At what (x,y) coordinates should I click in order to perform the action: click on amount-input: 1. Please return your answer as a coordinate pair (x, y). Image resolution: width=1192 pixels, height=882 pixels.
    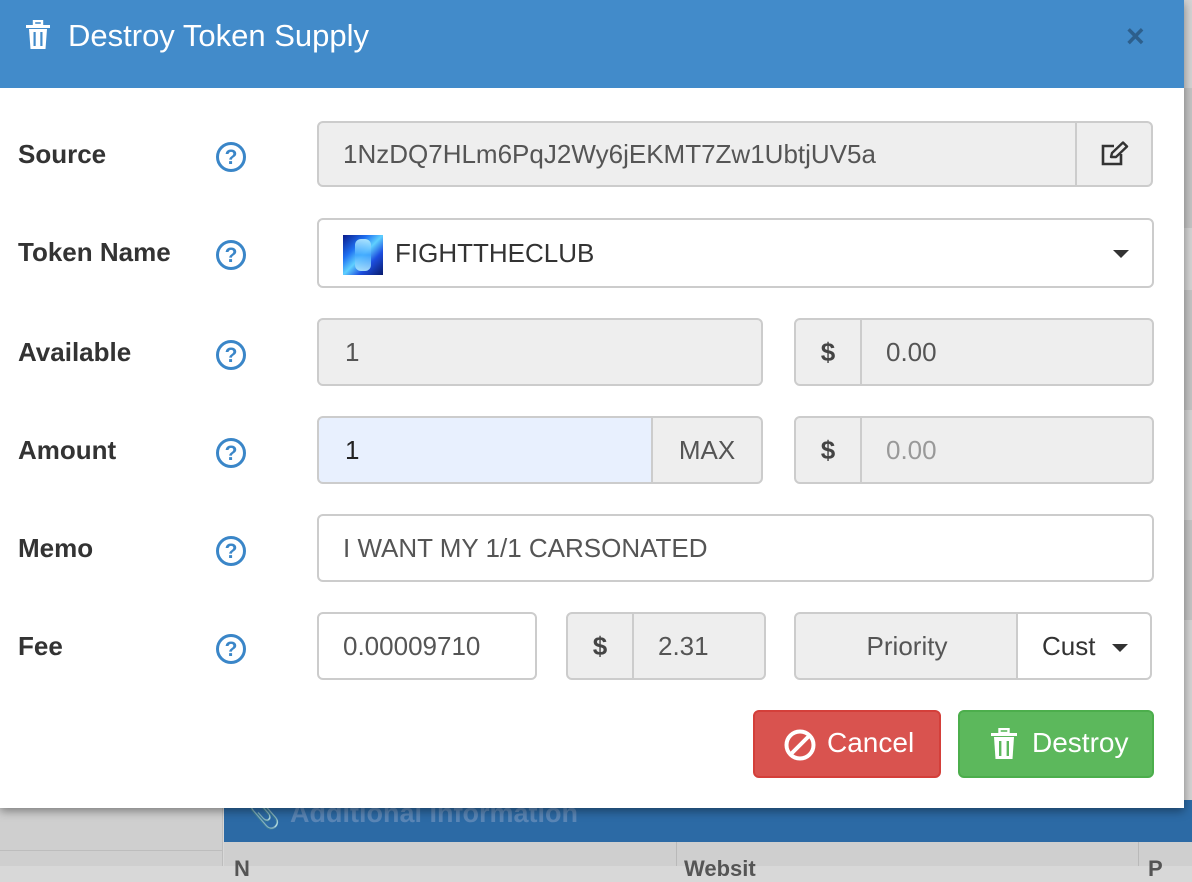
    Looking at the image, I should click on (486, 450).